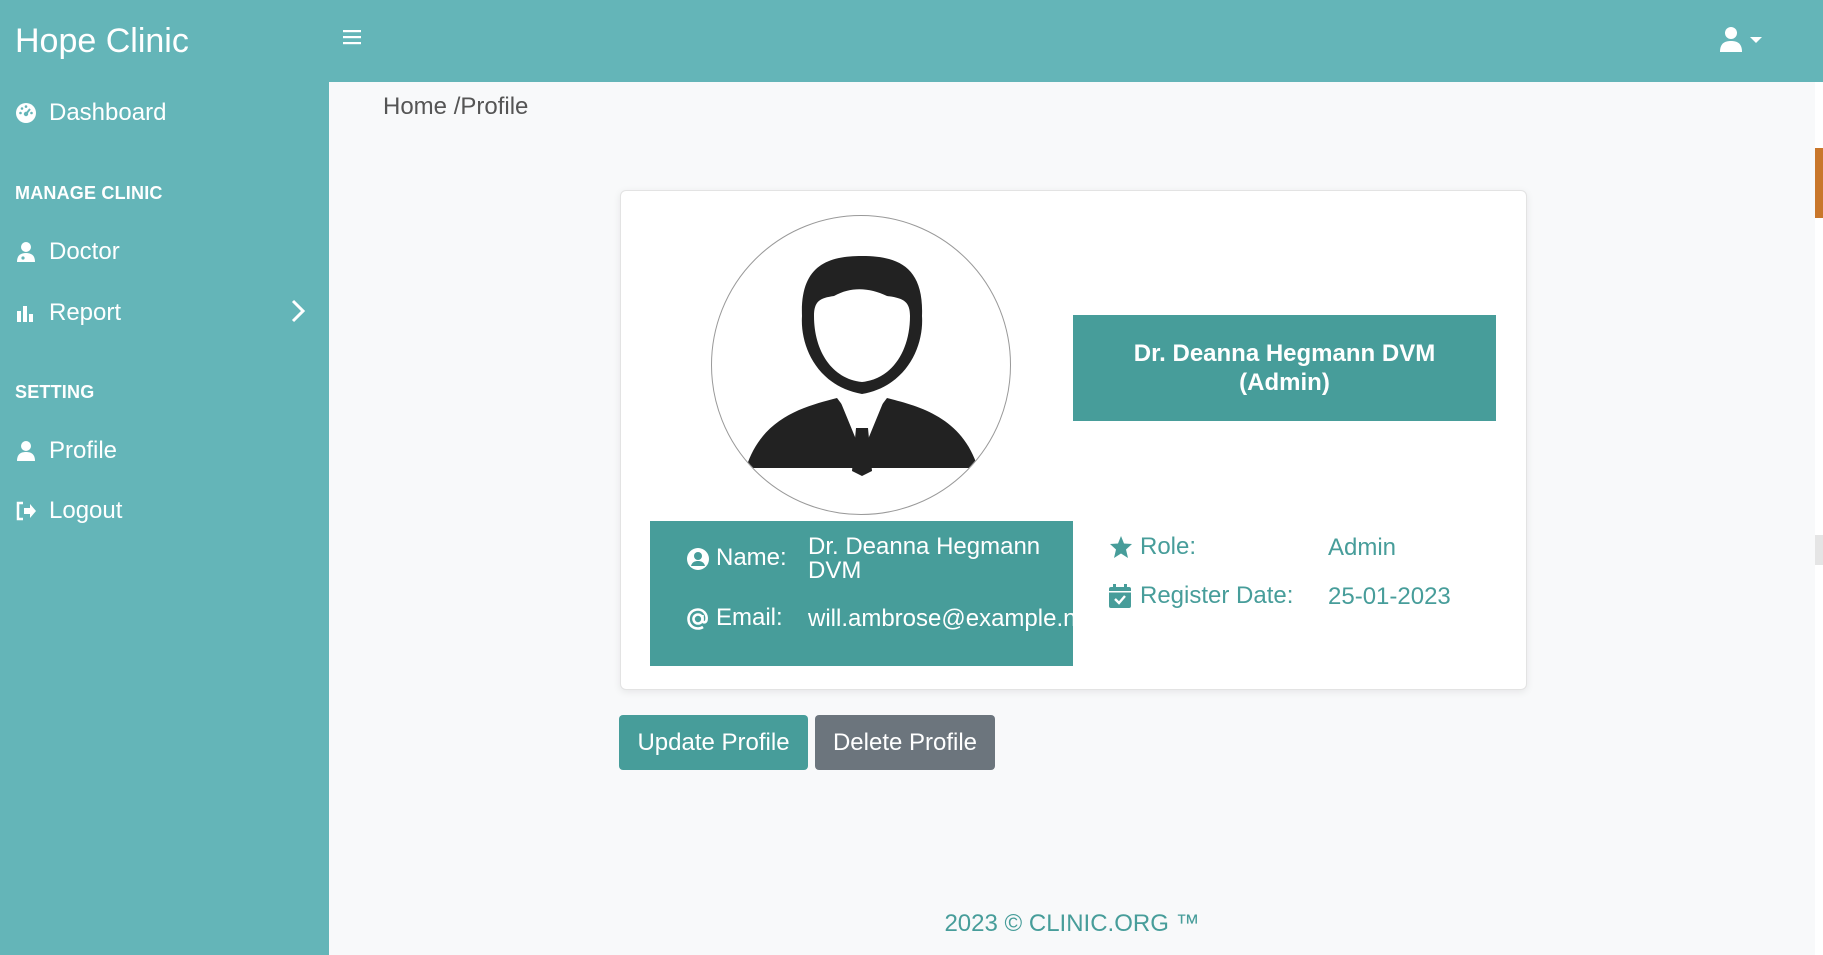 The width and height of the screenshot is (1823, 955). Describe the element at coordinates (491, 106) in the screenshot. I see `breadcrumb-current: /Profile` at that location.